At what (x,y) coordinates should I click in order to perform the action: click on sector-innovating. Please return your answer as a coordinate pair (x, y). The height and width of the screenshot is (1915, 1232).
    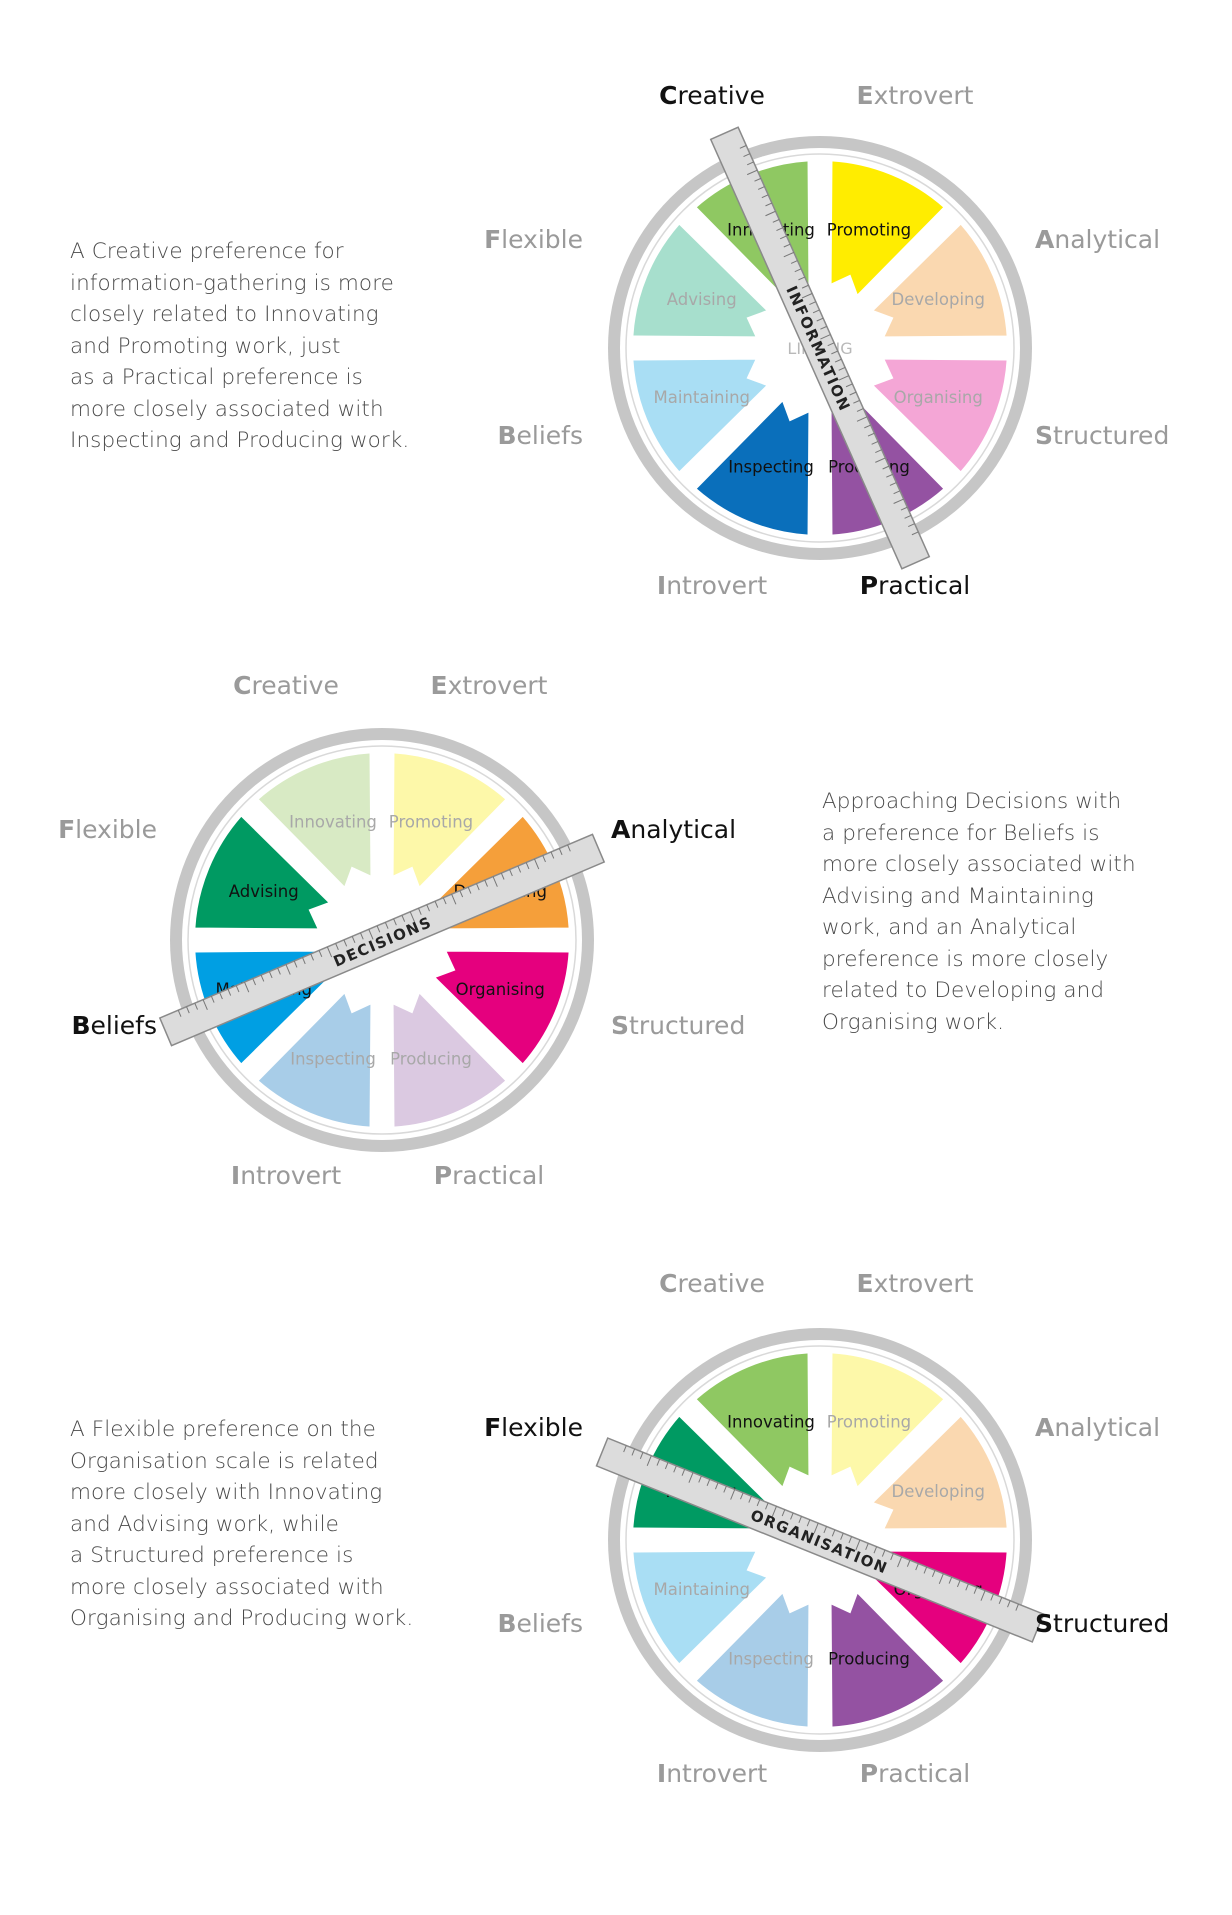
    Looking at the image, I should click on (752, 1420).